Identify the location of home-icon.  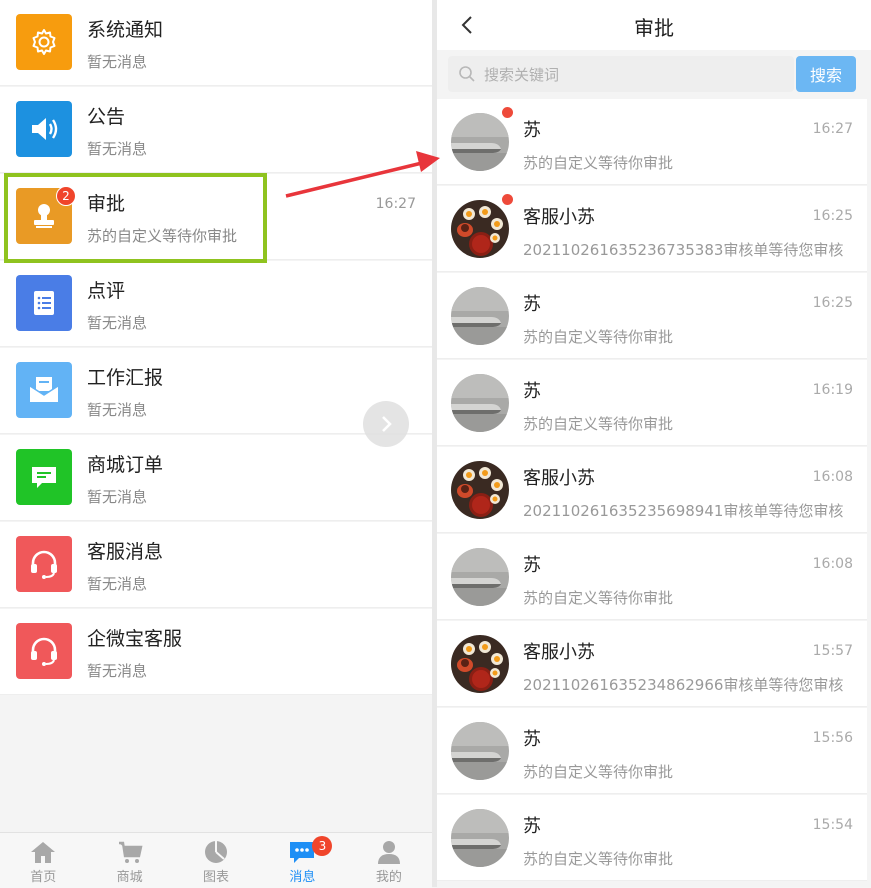
(43, 852).